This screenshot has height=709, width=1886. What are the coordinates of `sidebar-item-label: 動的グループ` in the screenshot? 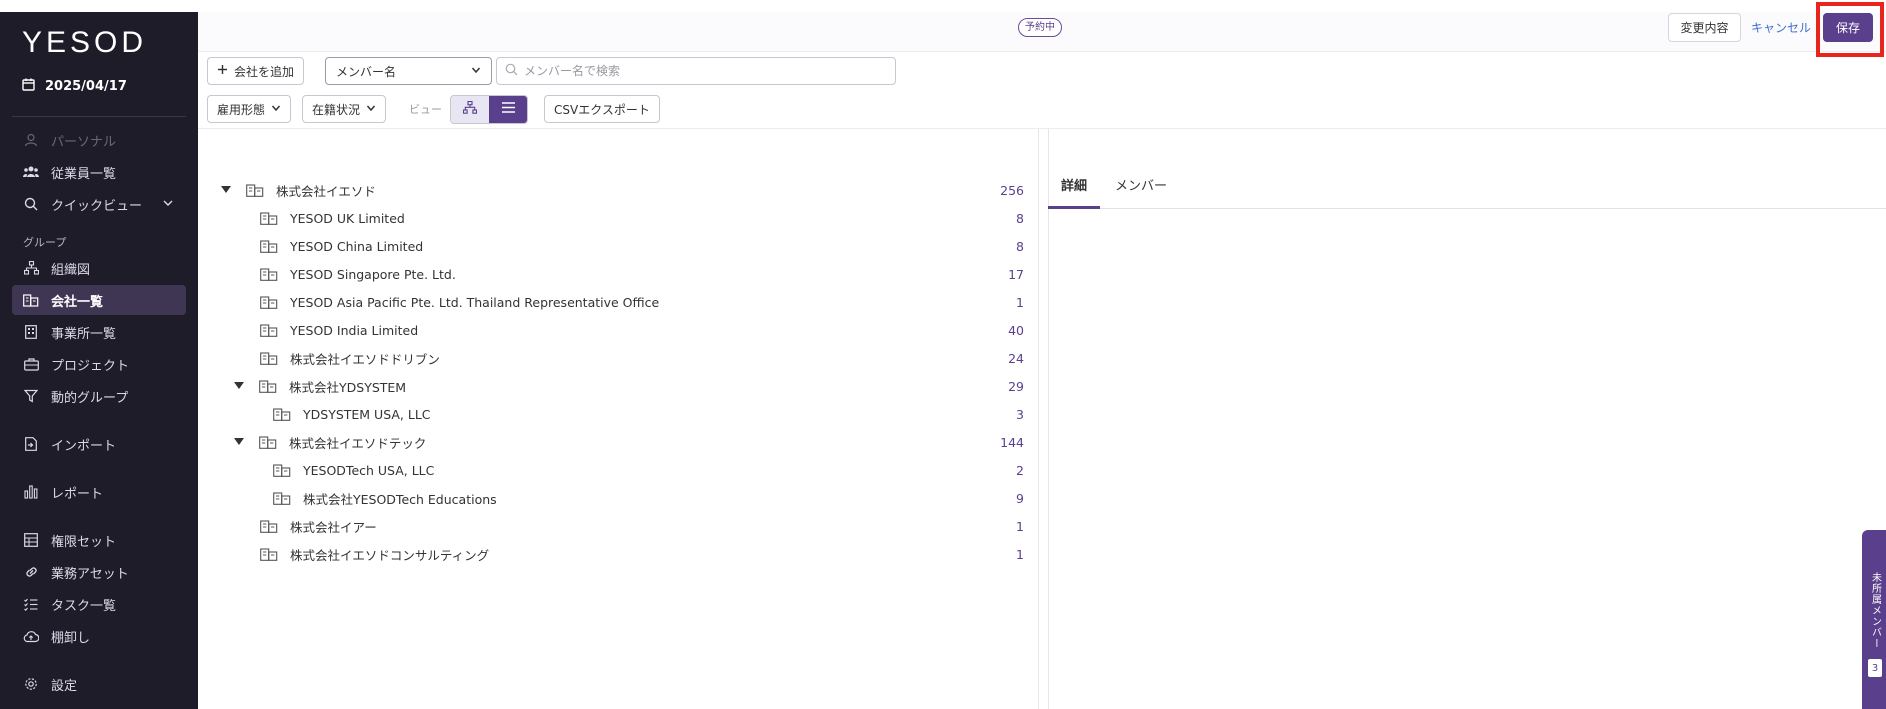 It's located at (90, 398).